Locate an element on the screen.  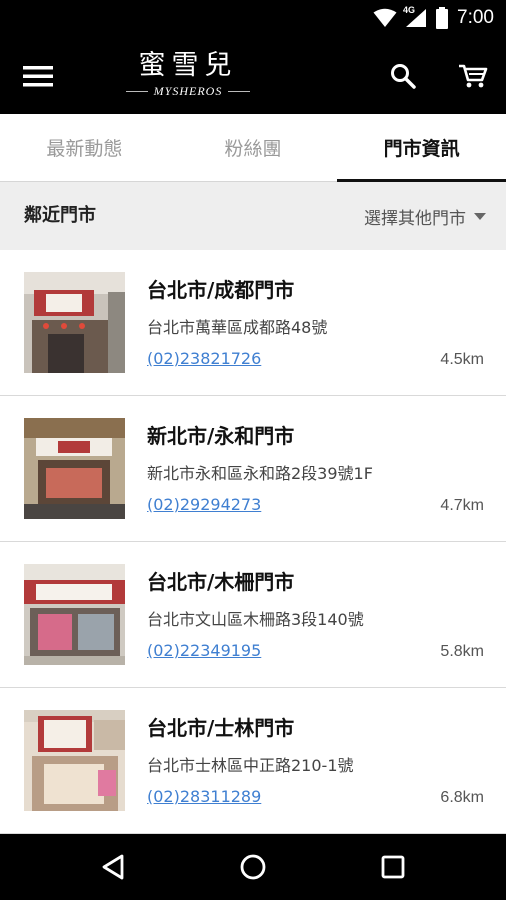
store-phone-link: (02)29294273 is located at coordinates (204, 504).